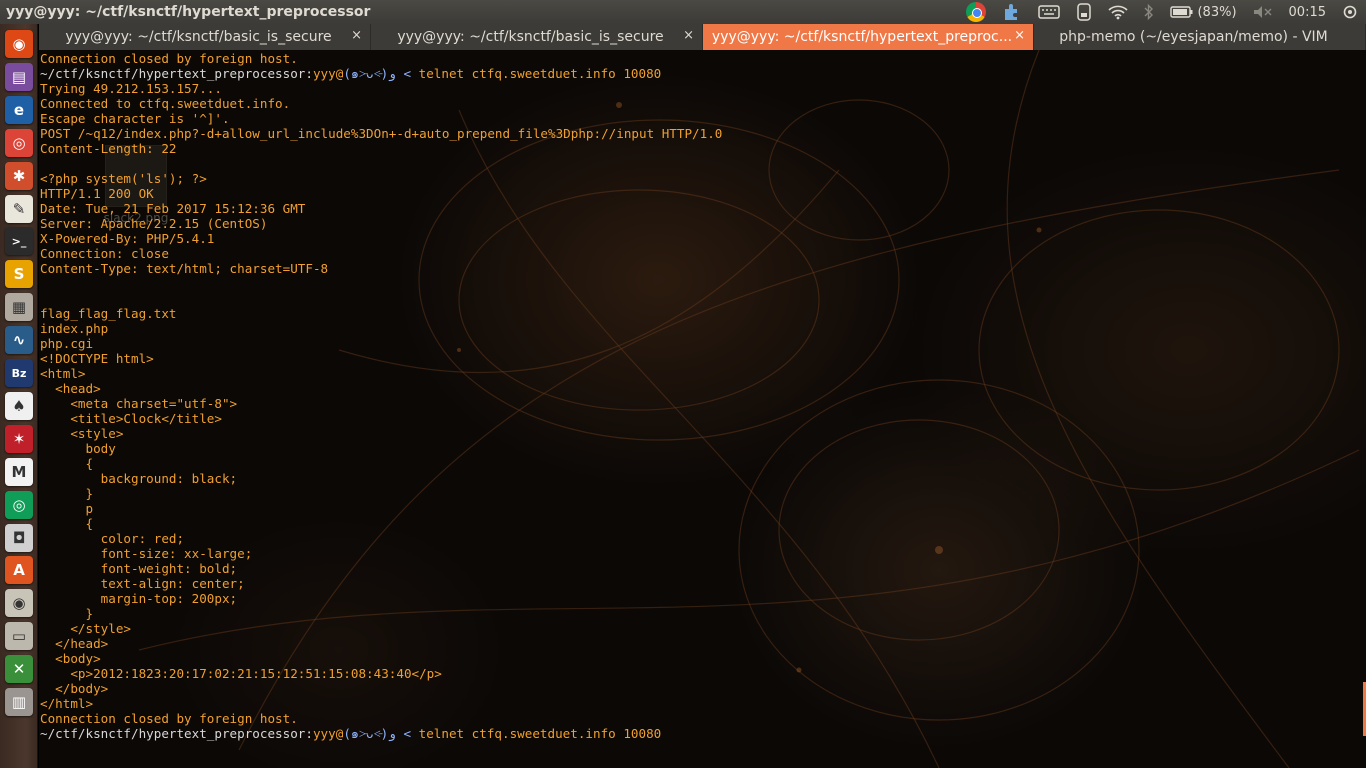  I want to click on phone-icon, so click(1084, 12).